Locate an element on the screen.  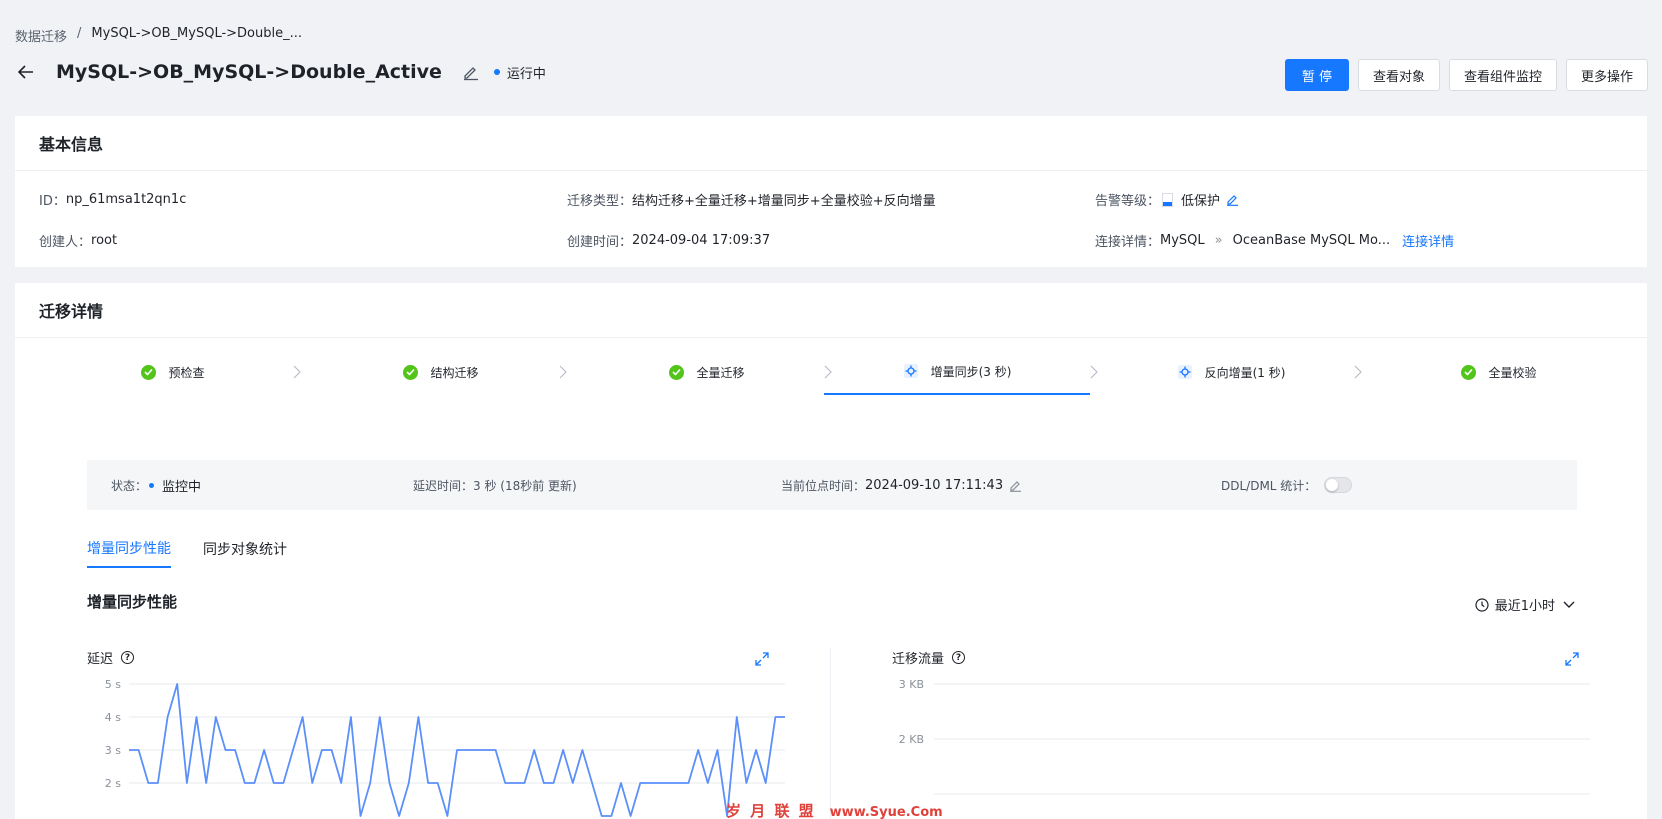
view-objects-button: 查看对象 is located at coordinates (1398, 75).